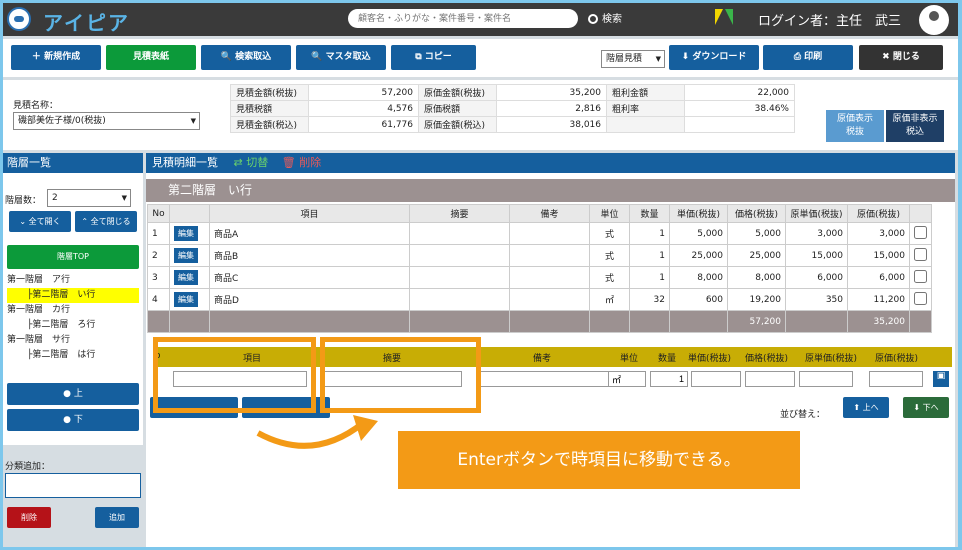 Image resolution: width=962 pixels, height=550 pixels. I want to click on curved-arrow-icon, so click(317, 432).